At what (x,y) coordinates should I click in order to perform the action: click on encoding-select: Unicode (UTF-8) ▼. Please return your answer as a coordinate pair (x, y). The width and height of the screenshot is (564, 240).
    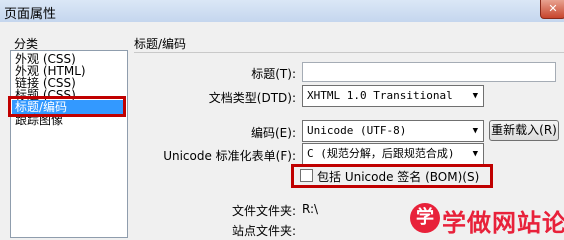
    Looking at the image, I should click on (393, 131).